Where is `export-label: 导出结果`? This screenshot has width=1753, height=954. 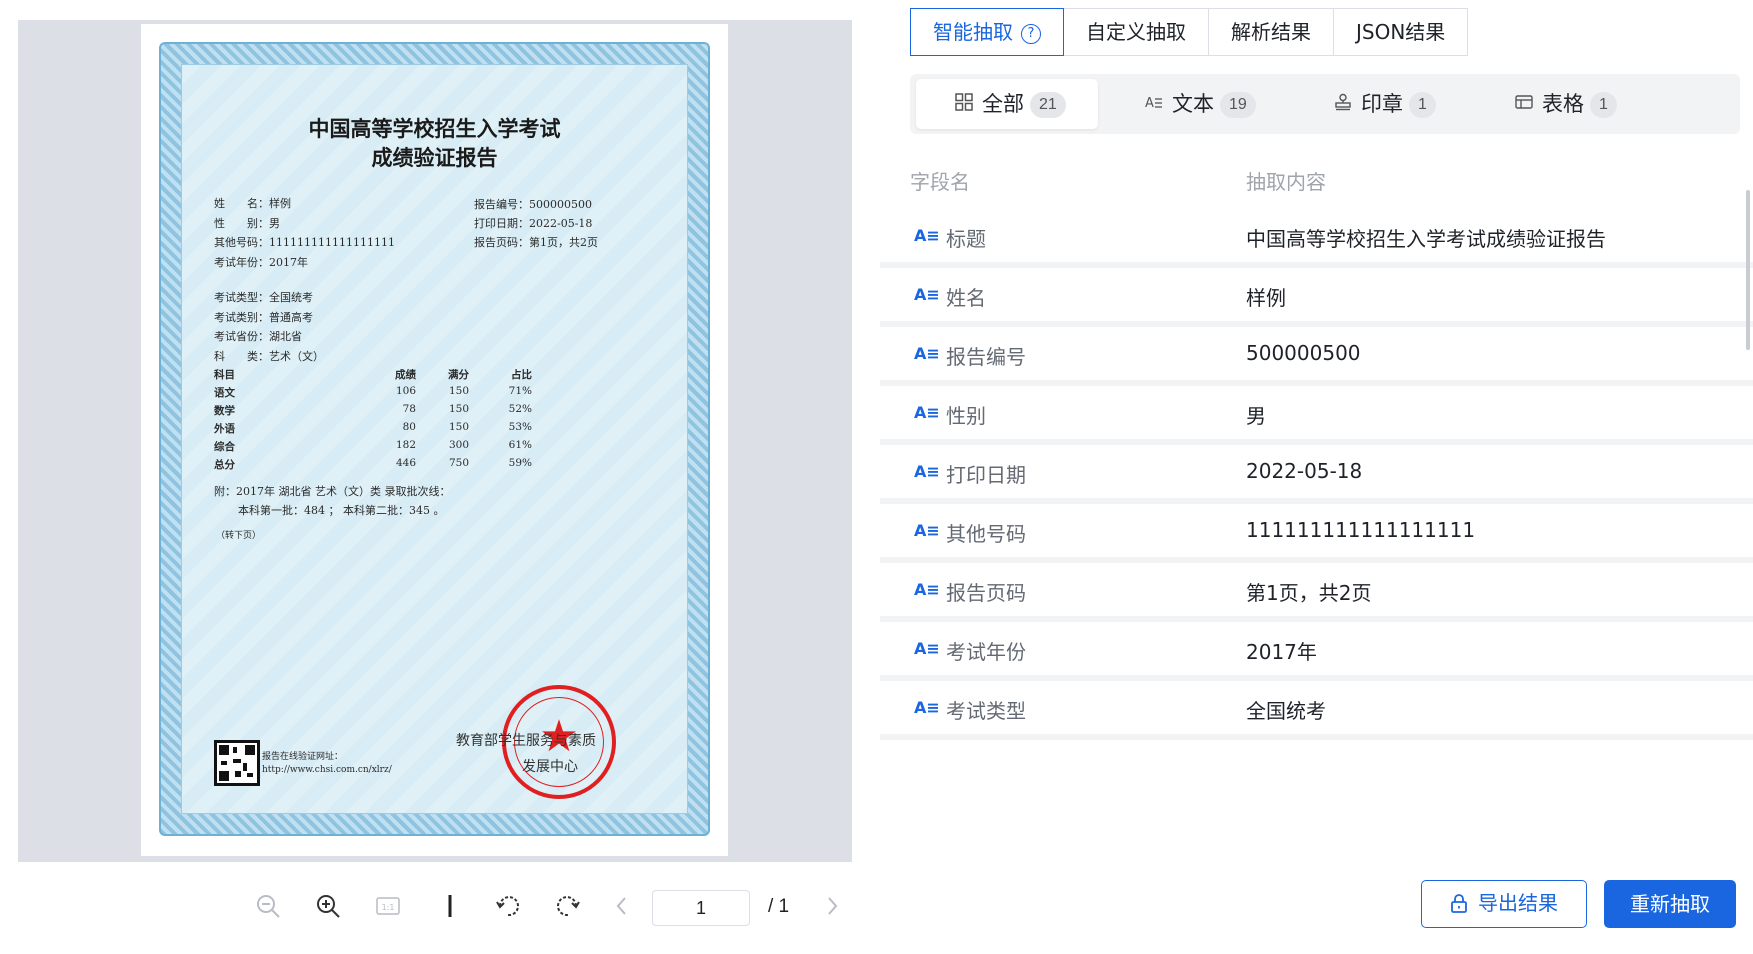 export-label: 导出结果 is located at coordinates (1518, 903).